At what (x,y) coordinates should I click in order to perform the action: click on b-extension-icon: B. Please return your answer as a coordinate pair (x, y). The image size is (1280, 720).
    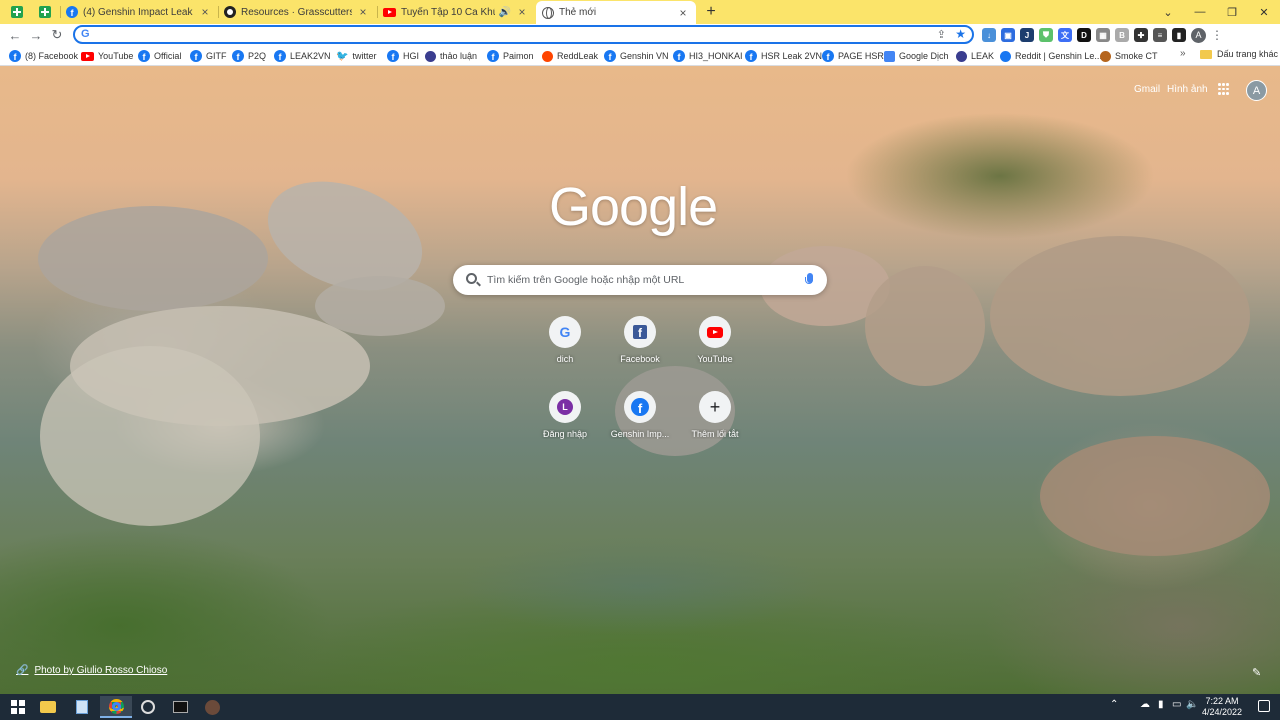
    Looking at the image, I should click on (1122, 35).